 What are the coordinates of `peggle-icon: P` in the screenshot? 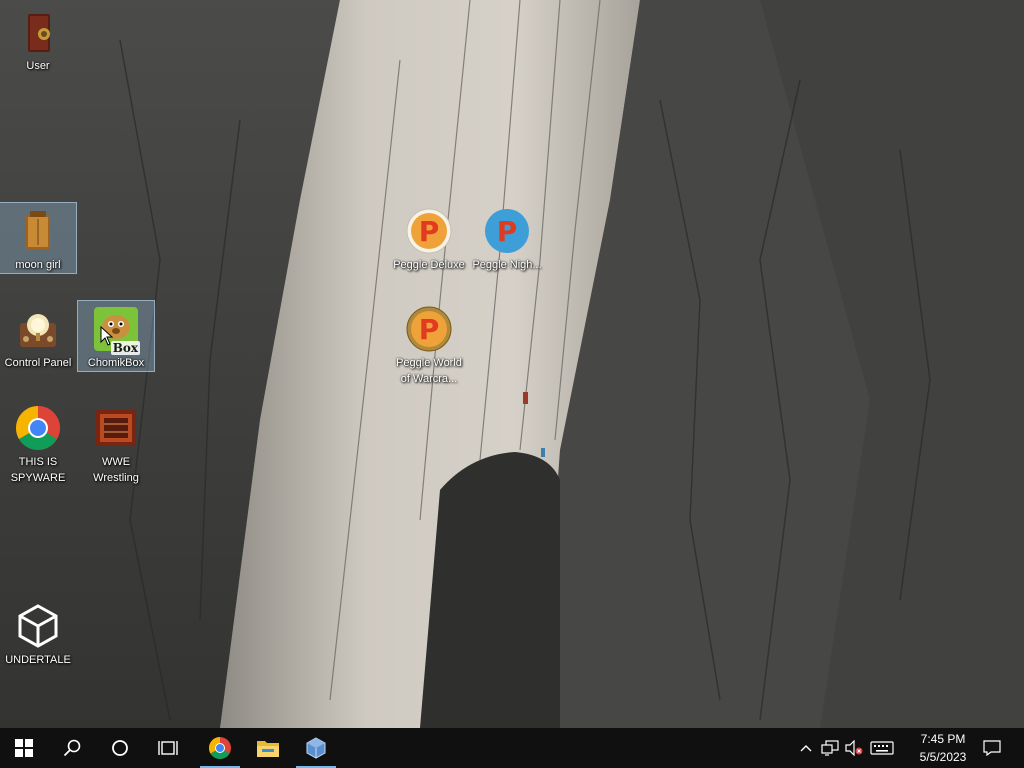 It's located at (429, 231).